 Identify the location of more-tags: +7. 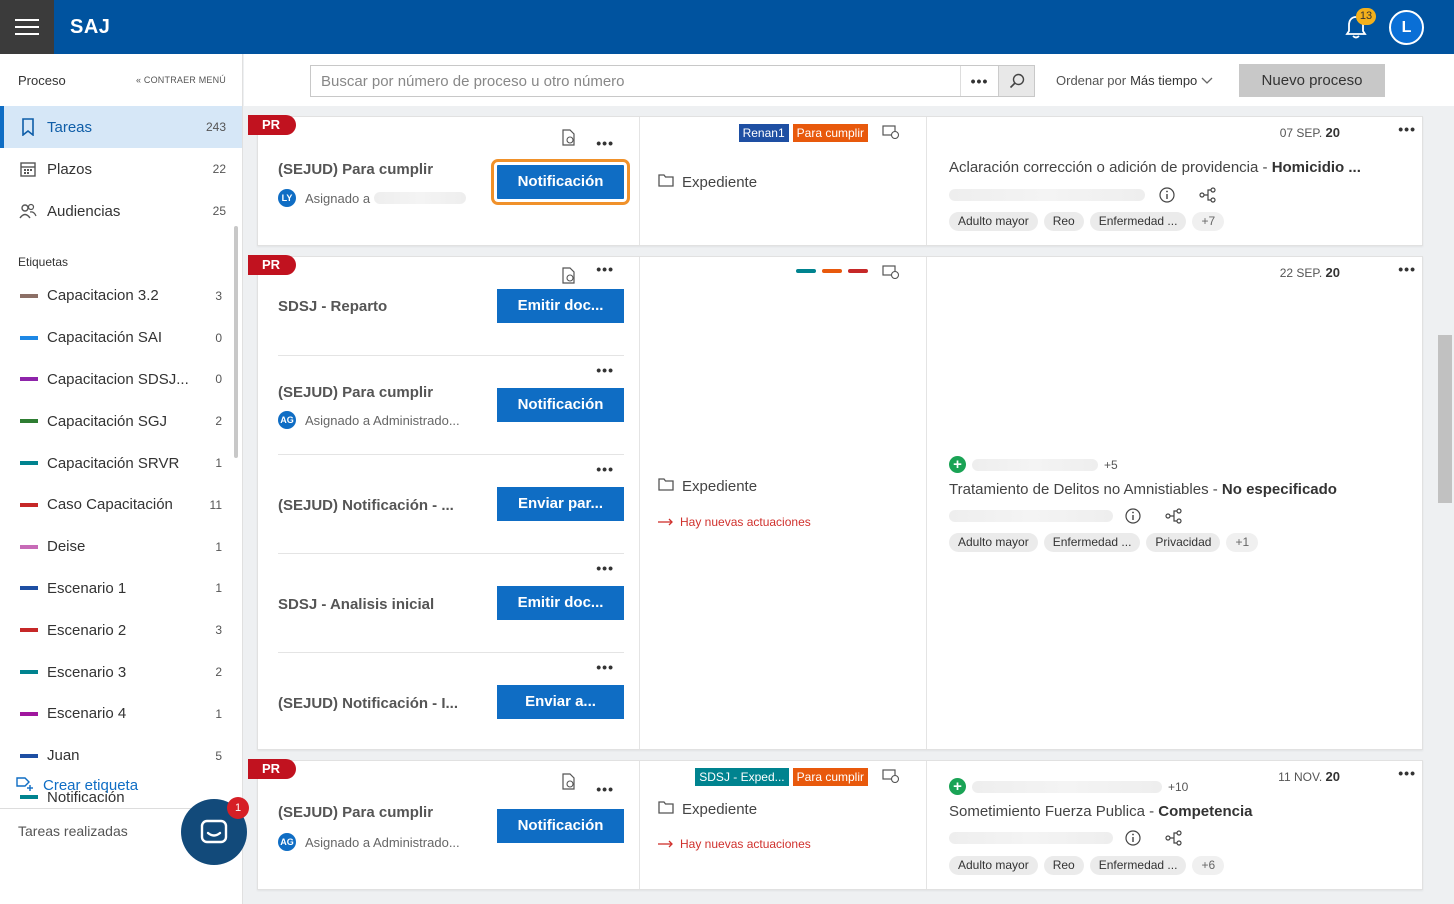
(1208, 221).